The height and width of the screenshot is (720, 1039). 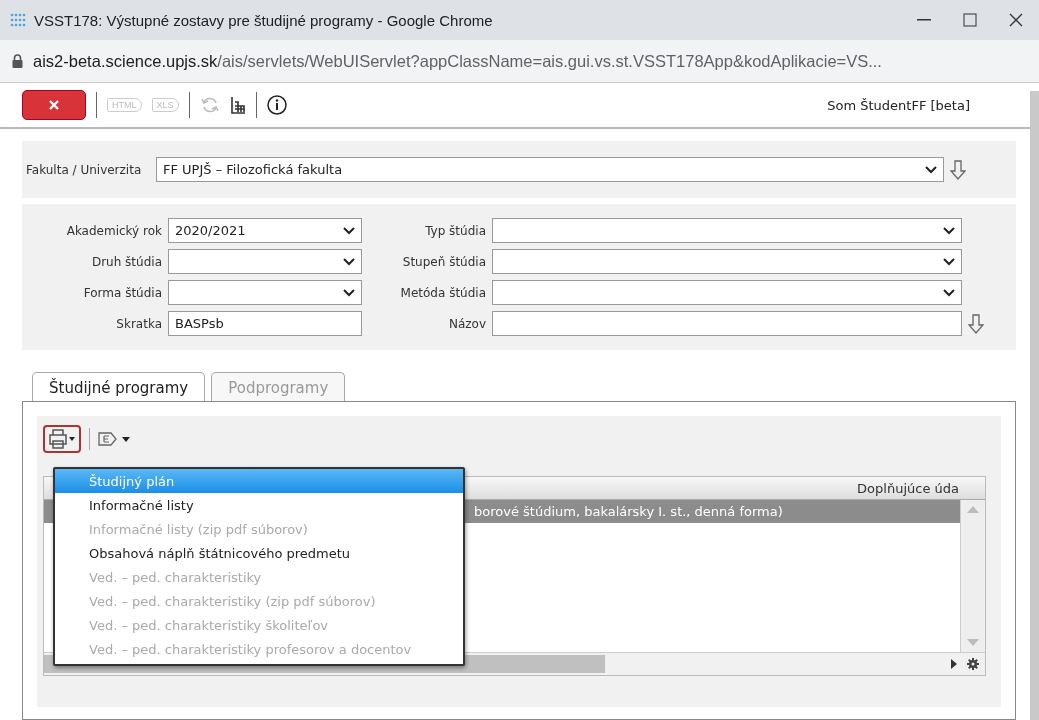 I want to click on grid-icon, so click(x=237, y=105).